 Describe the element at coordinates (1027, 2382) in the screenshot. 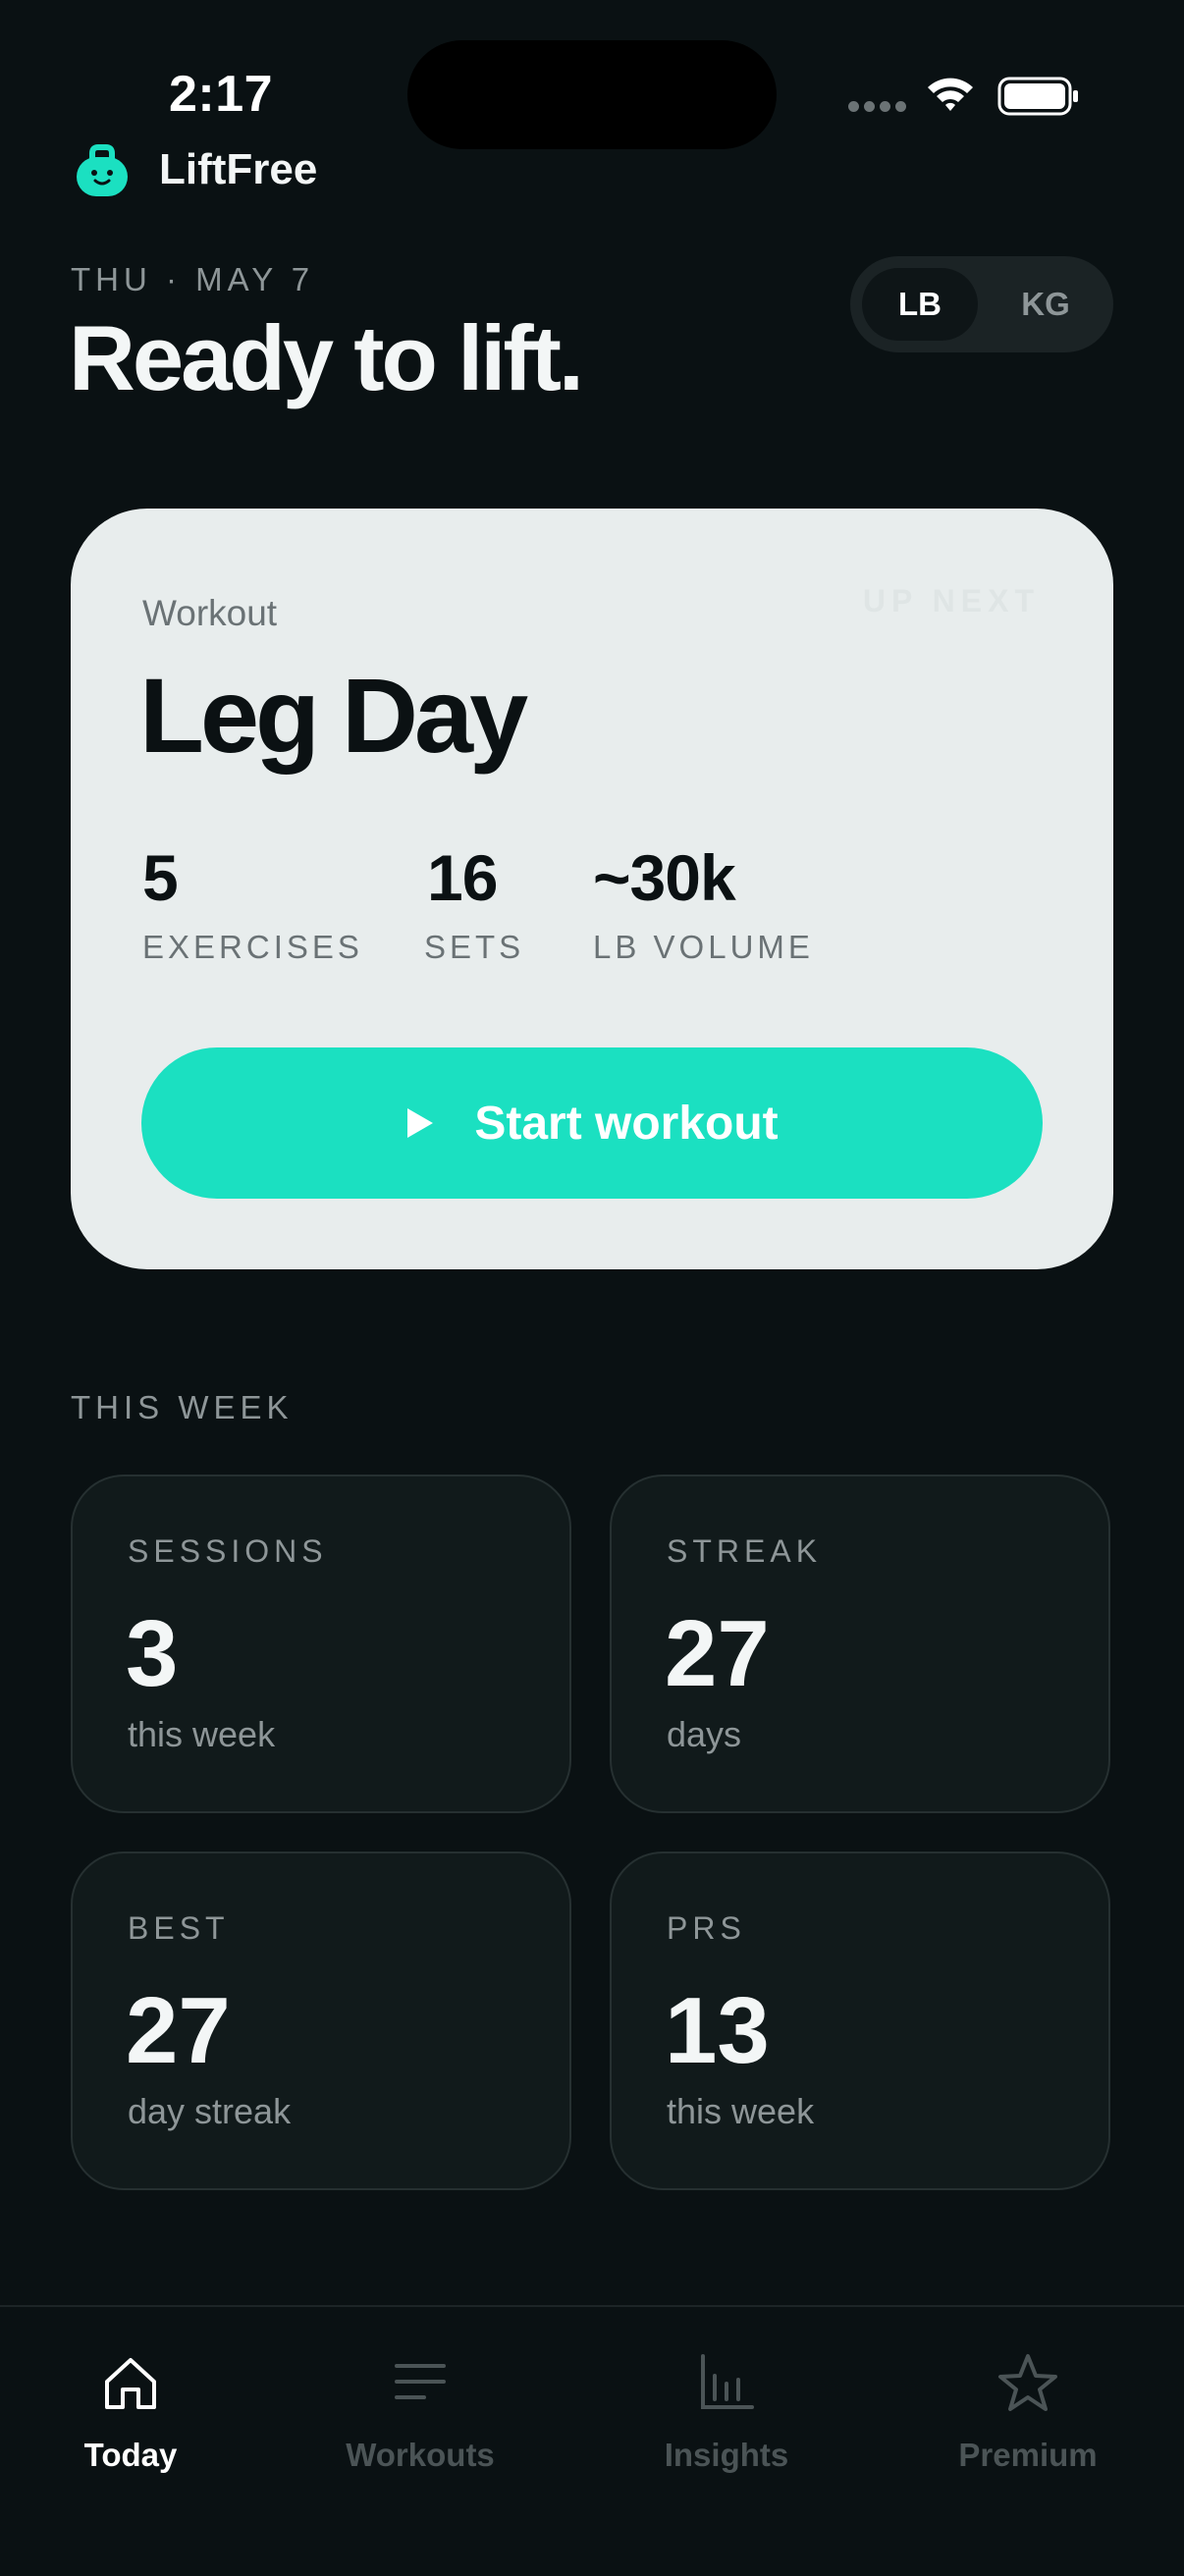

I see `star-icon` at that location.